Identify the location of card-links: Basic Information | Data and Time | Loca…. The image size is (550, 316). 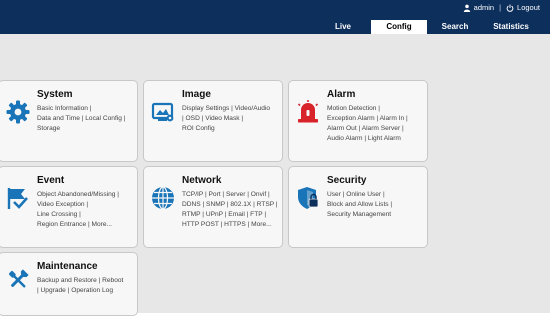
(87, 119).